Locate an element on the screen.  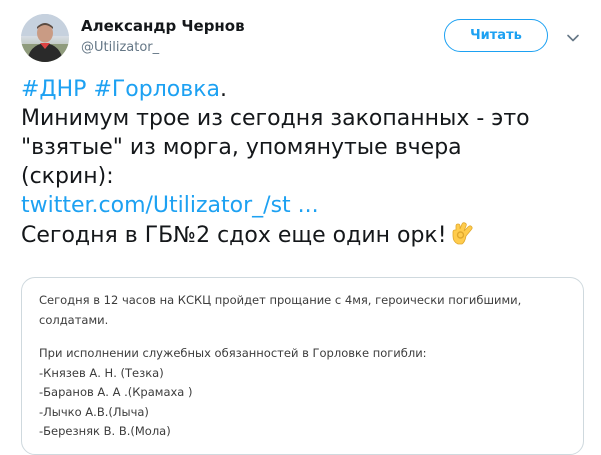
tweet-line-6-text: Сегодня в ГБ№2 сдох еще один орк! is located at coordinates (234, 235).